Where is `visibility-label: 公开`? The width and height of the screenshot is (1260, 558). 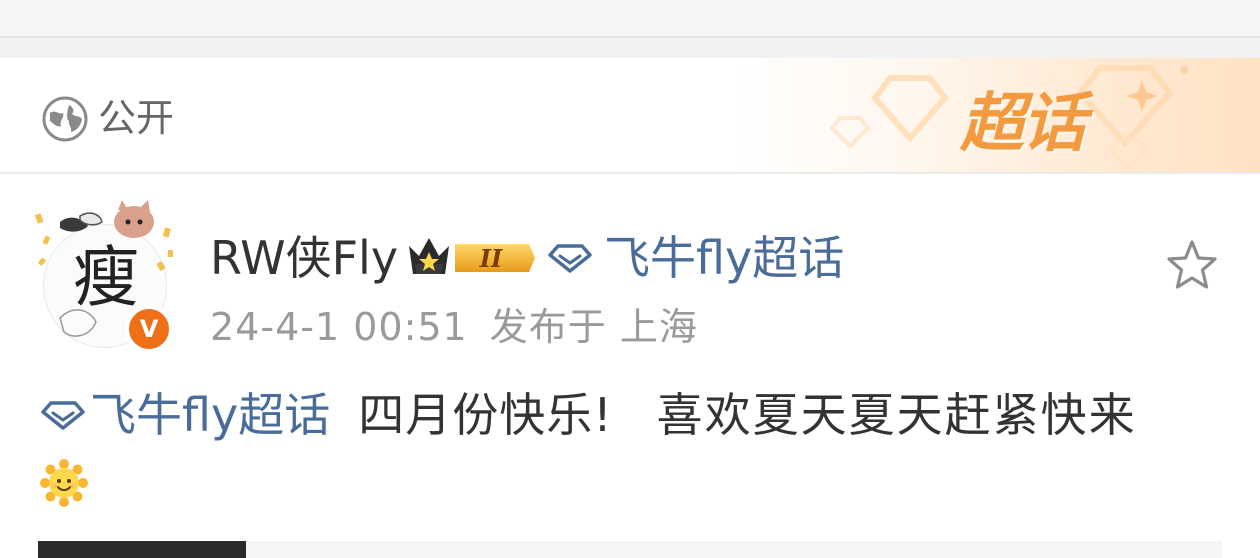 visibility-label: 公开 is located at coordinates (136, 118).